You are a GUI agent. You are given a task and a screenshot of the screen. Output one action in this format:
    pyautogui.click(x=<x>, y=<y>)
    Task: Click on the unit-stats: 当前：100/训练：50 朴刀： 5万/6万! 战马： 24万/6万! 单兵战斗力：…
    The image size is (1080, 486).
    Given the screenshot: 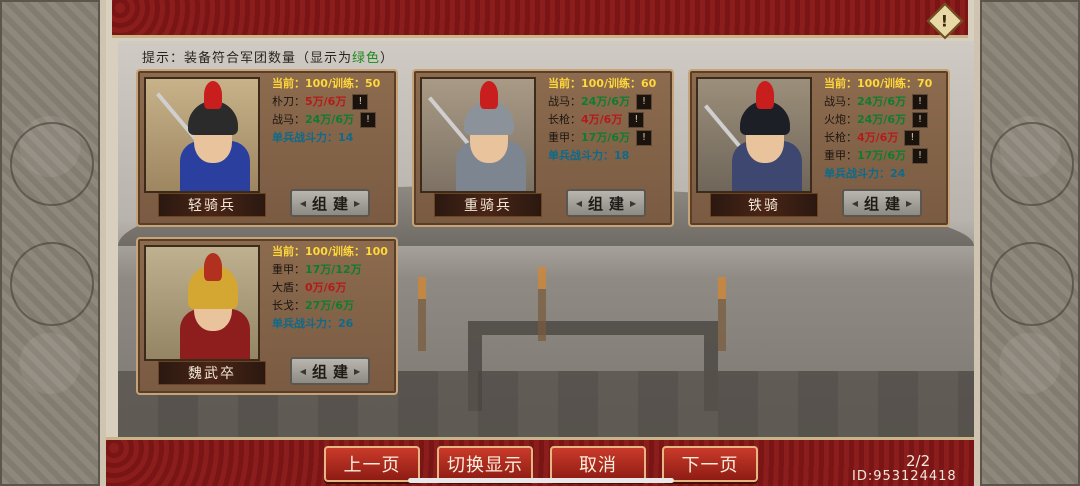 What is the action you would take?
    pyautogui.click(x=334, y=111)
    